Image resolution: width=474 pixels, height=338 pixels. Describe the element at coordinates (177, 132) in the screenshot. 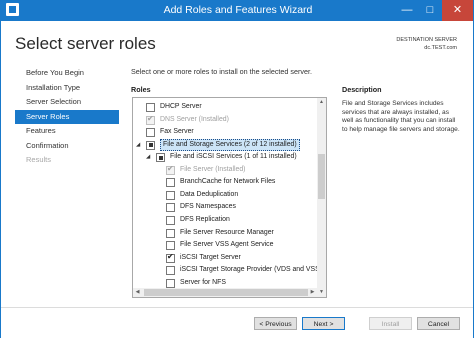

I see `role-label: Fax Server` at that location.